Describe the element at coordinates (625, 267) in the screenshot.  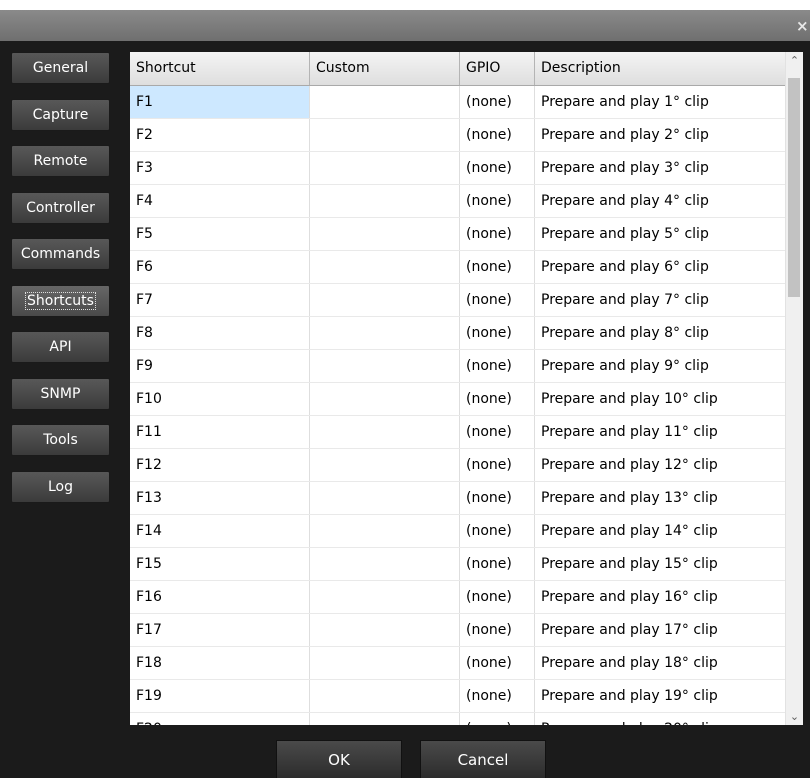
I see `cell-description: Prepare and play 6° clip` at that location.